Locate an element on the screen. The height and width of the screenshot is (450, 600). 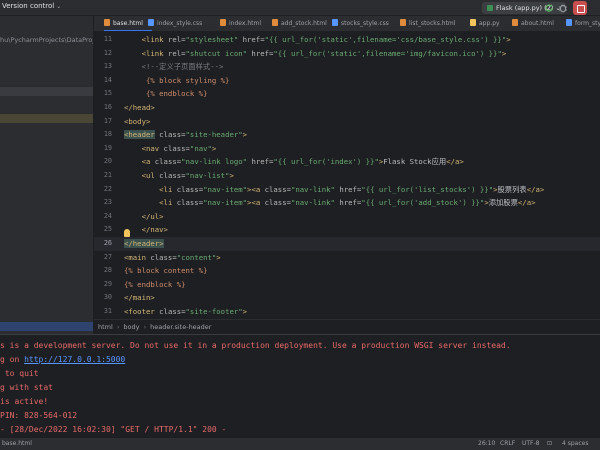
code-text: <!--定义子页面样式--> is located at coordinates (182, 67).